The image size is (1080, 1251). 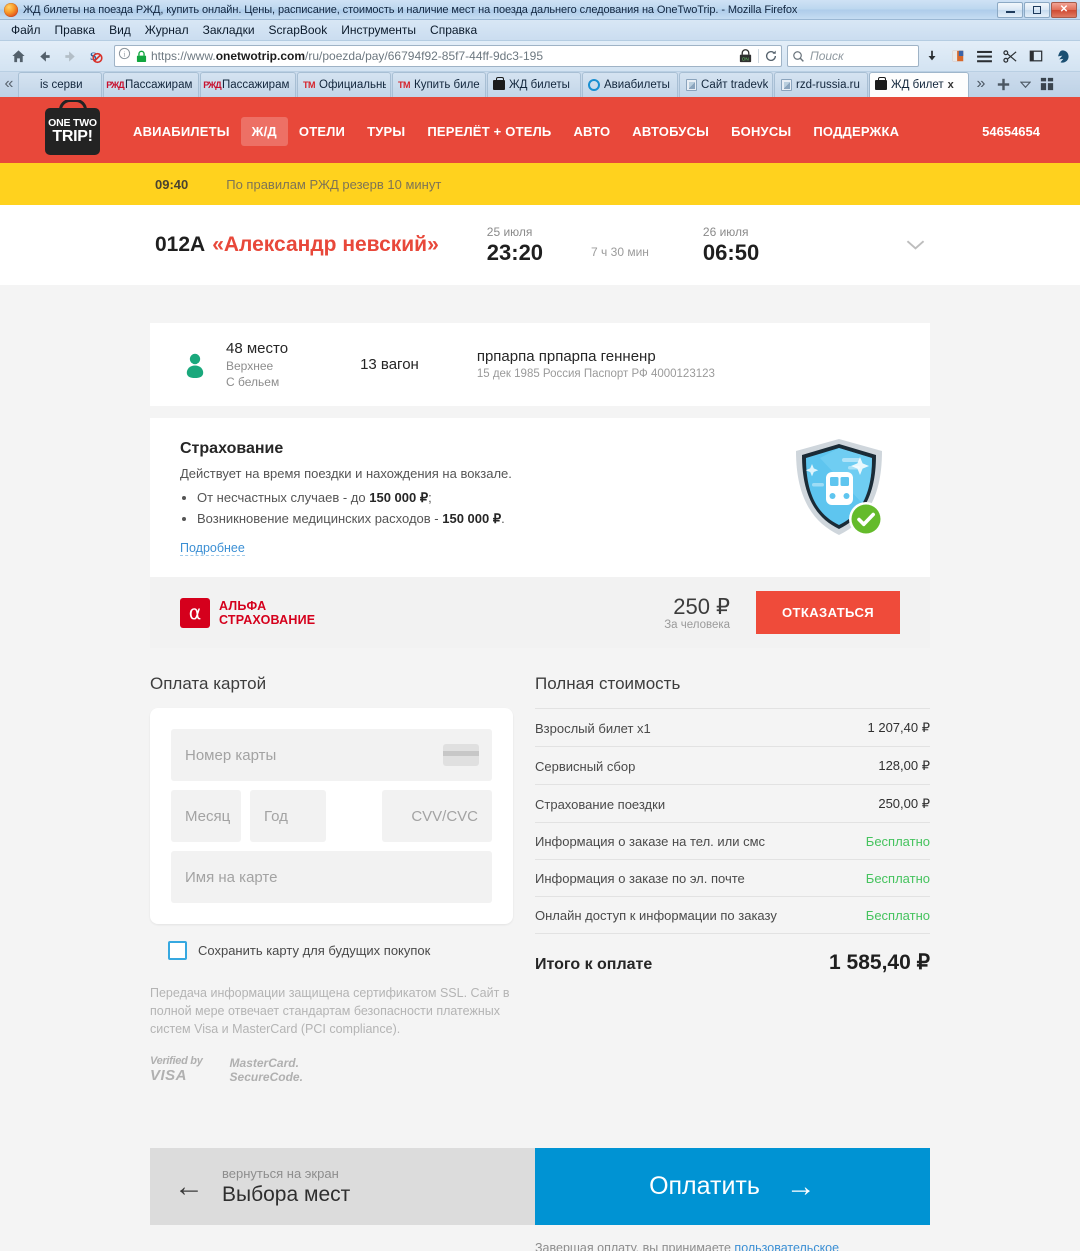 I want to click on price-label: Онлайн доступ к информации по заказу, so click(x=691, y=915).